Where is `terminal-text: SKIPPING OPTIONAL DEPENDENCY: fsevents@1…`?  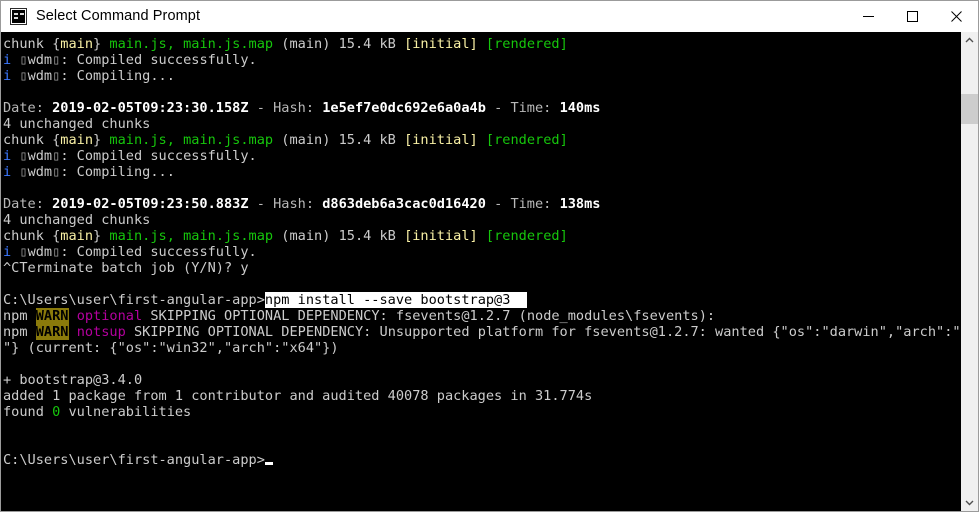
terminal-text: SKIPPING OPTIONAL DEPENDENCY: fsevents@1… is located at coordinates (429, 316).